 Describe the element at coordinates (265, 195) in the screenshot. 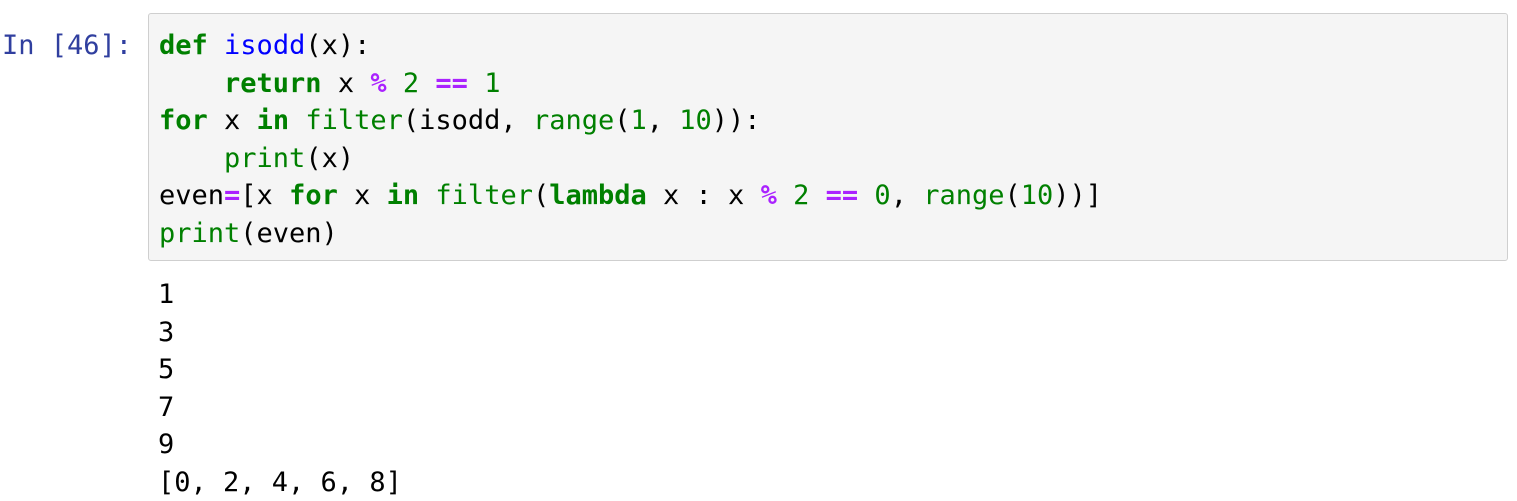

I see `code-token: [x` at that location.